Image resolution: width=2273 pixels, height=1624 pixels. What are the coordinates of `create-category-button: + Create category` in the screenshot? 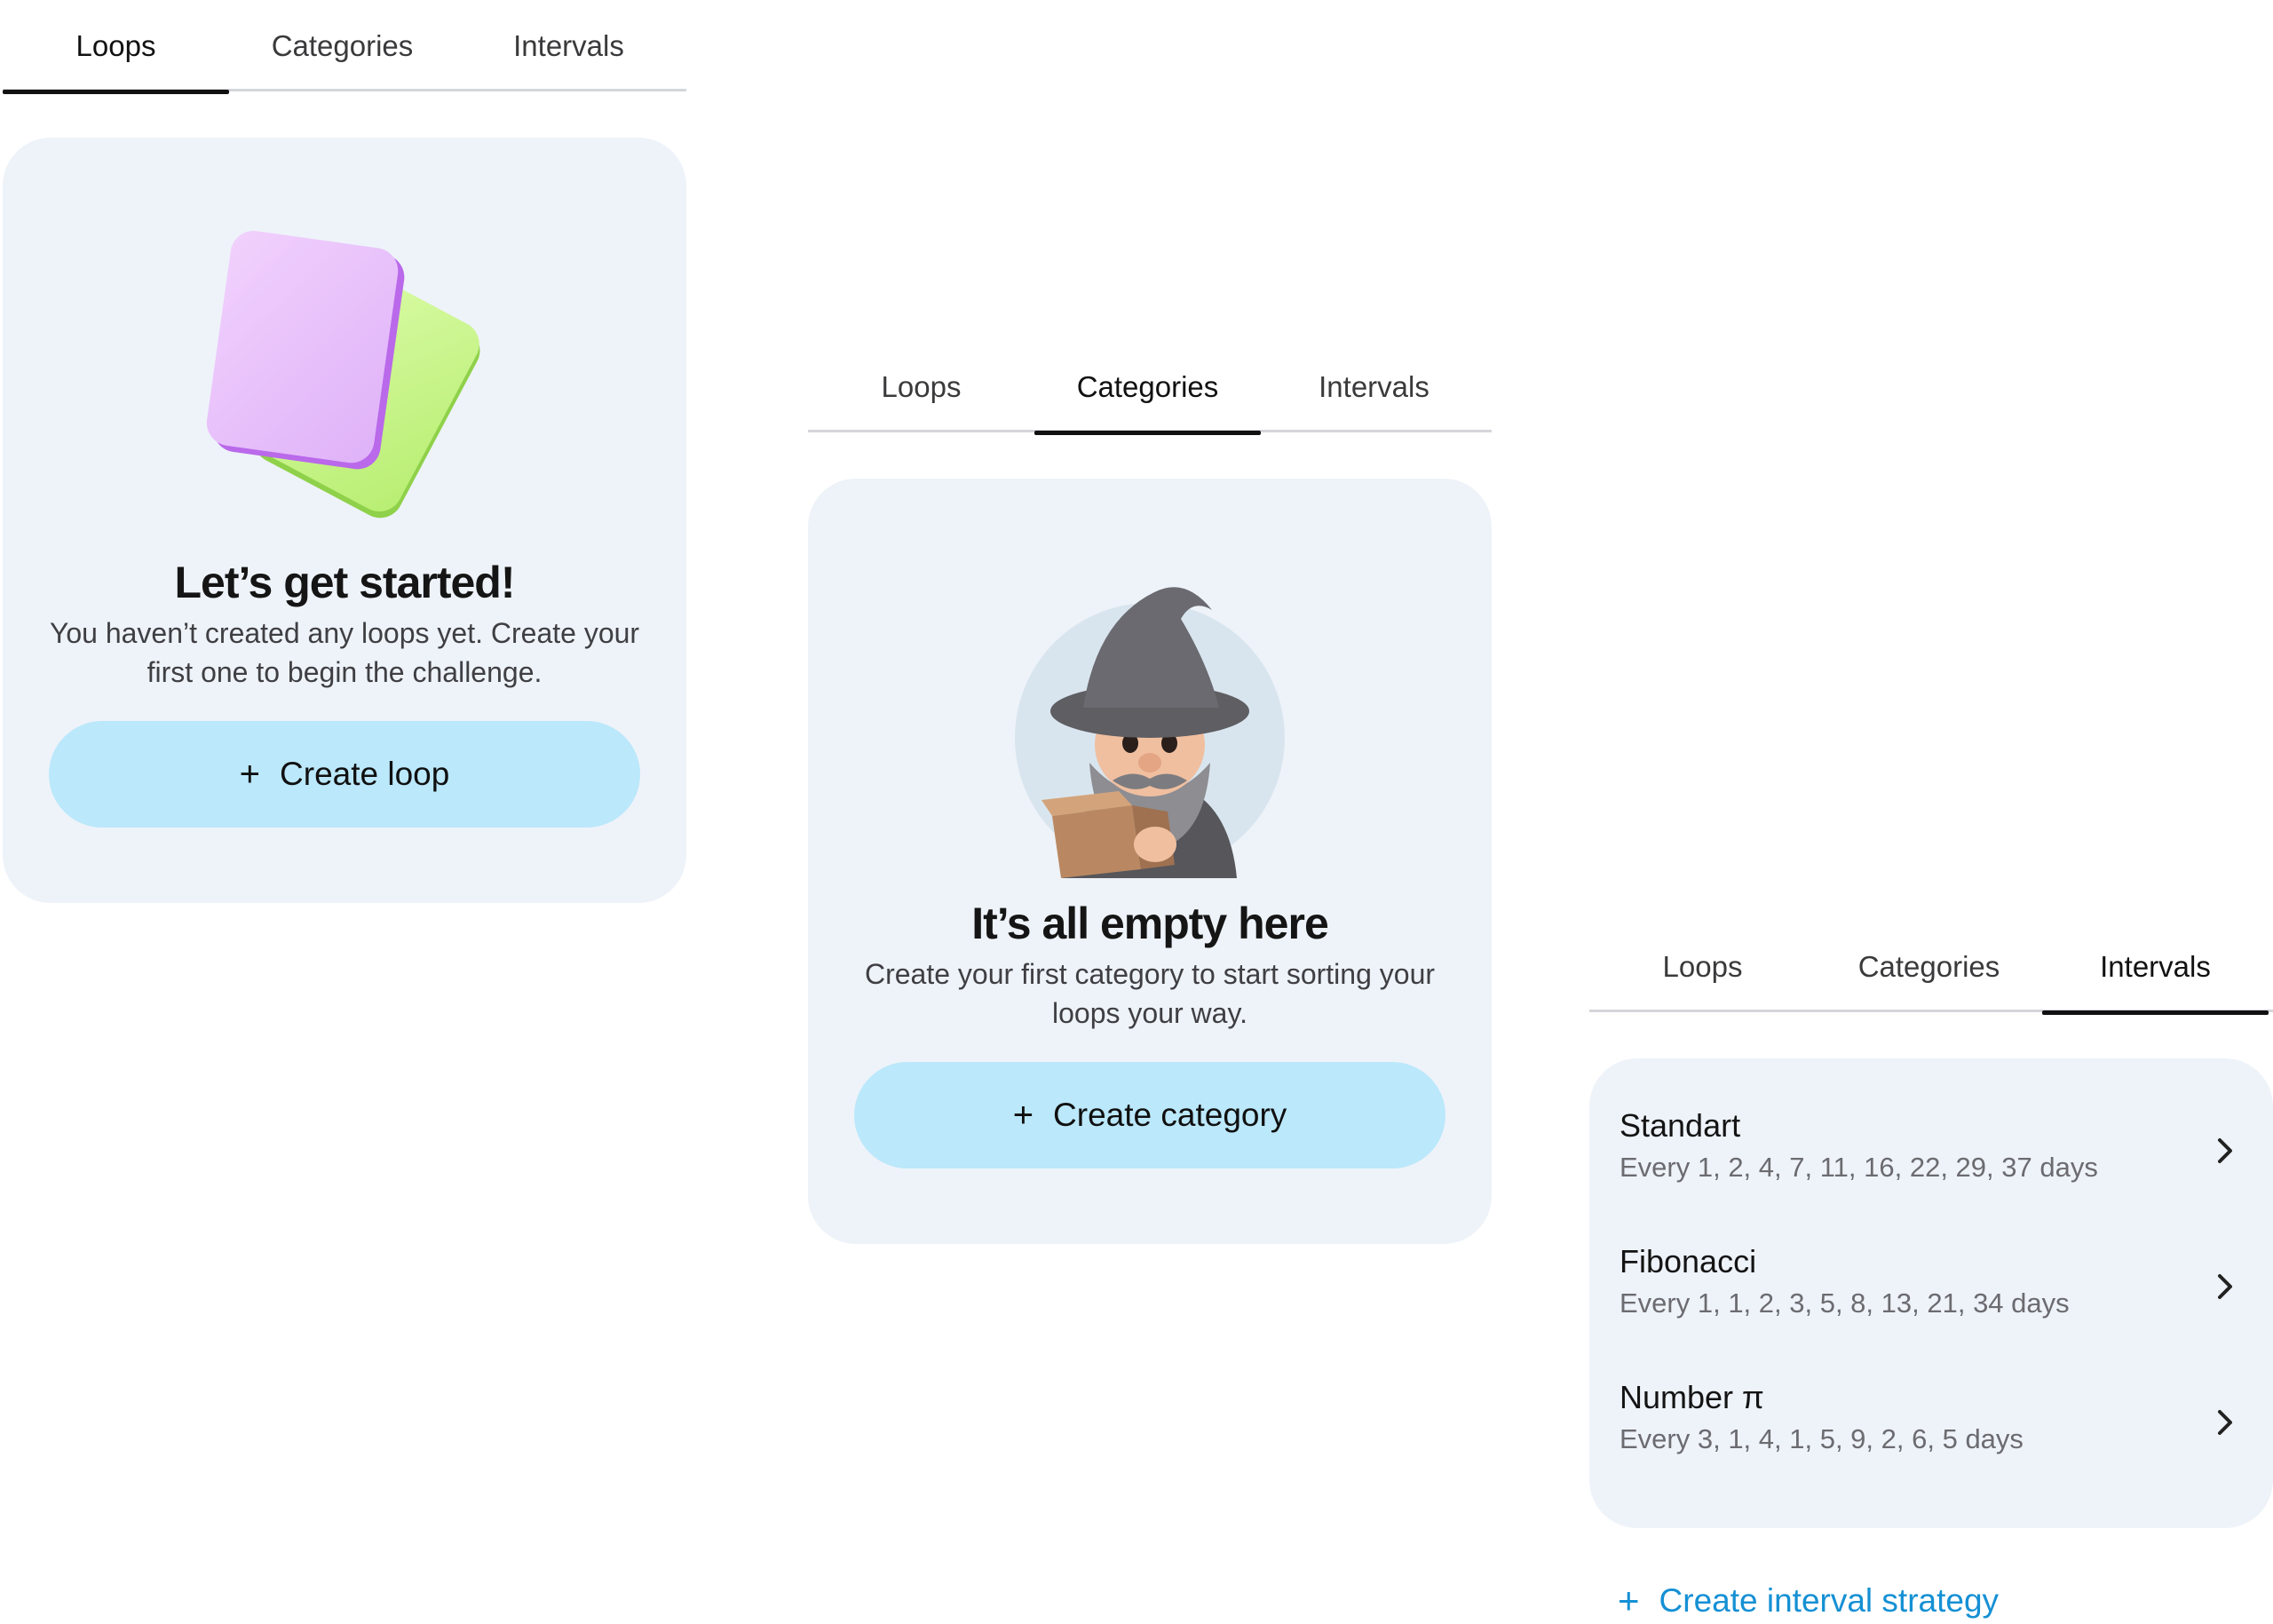 It's located at (1150, 1115).